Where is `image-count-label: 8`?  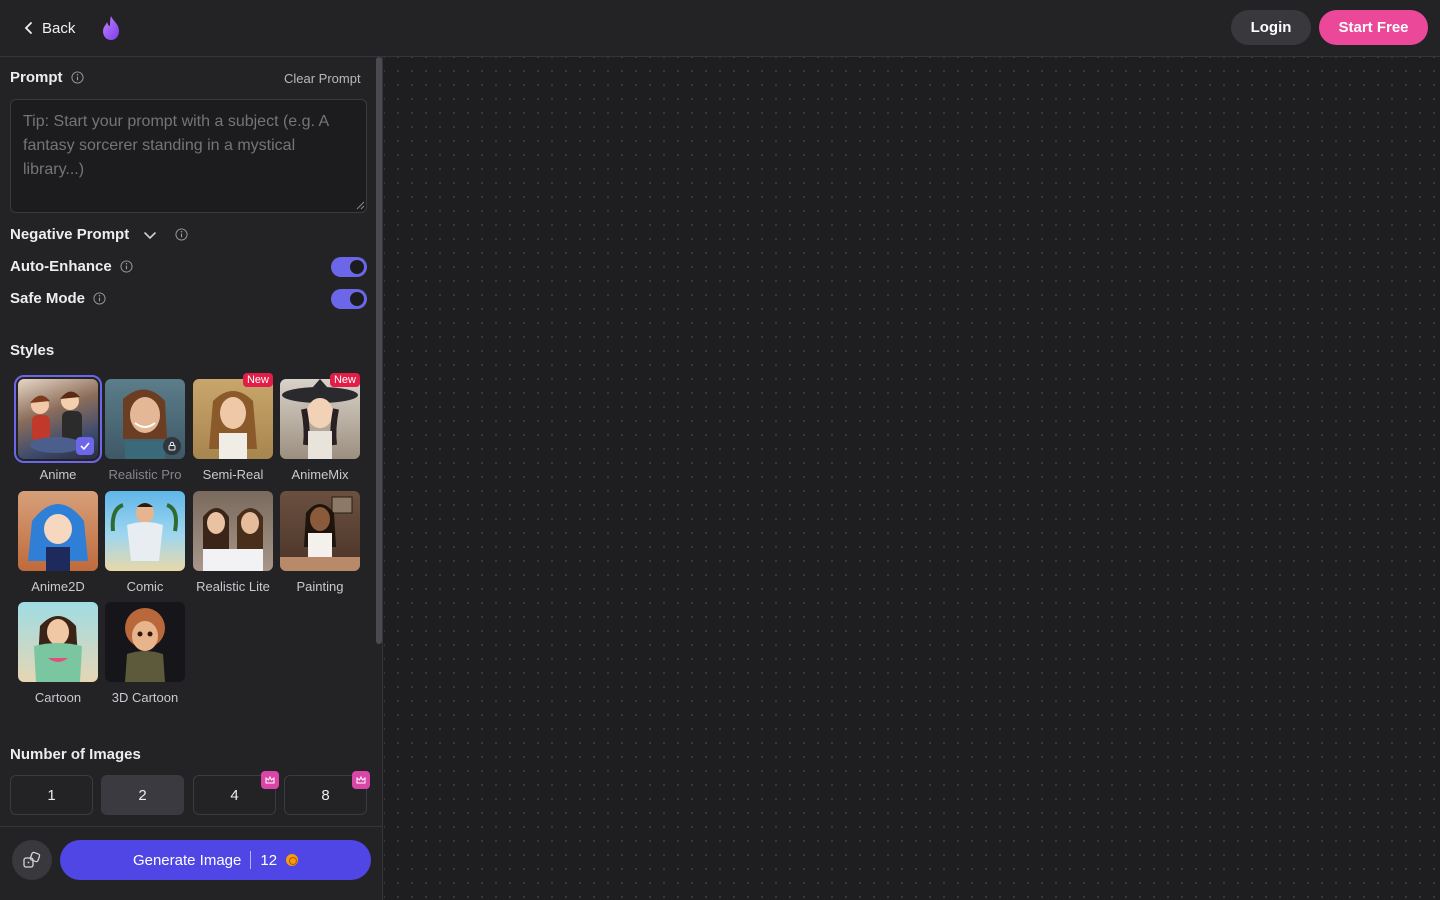 image-count-label: 8 is located at coordinates (325, 795).